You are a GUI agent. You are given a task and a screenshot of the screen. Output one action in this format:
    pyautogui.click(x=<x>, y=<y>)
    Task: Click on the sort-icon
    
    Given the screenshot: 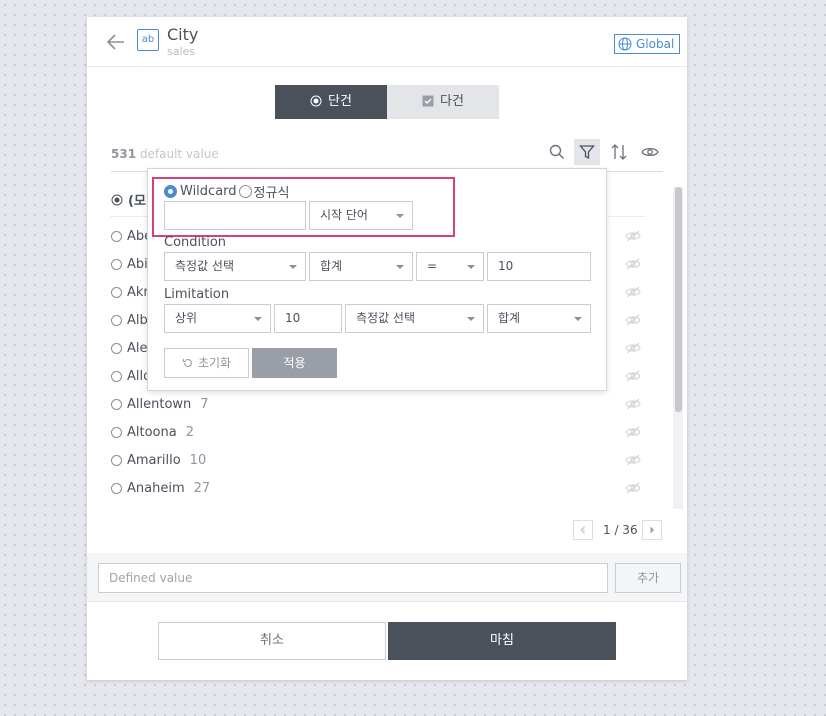 What is the action you would take?
    pyautogui.click(x=619, y=152)
    